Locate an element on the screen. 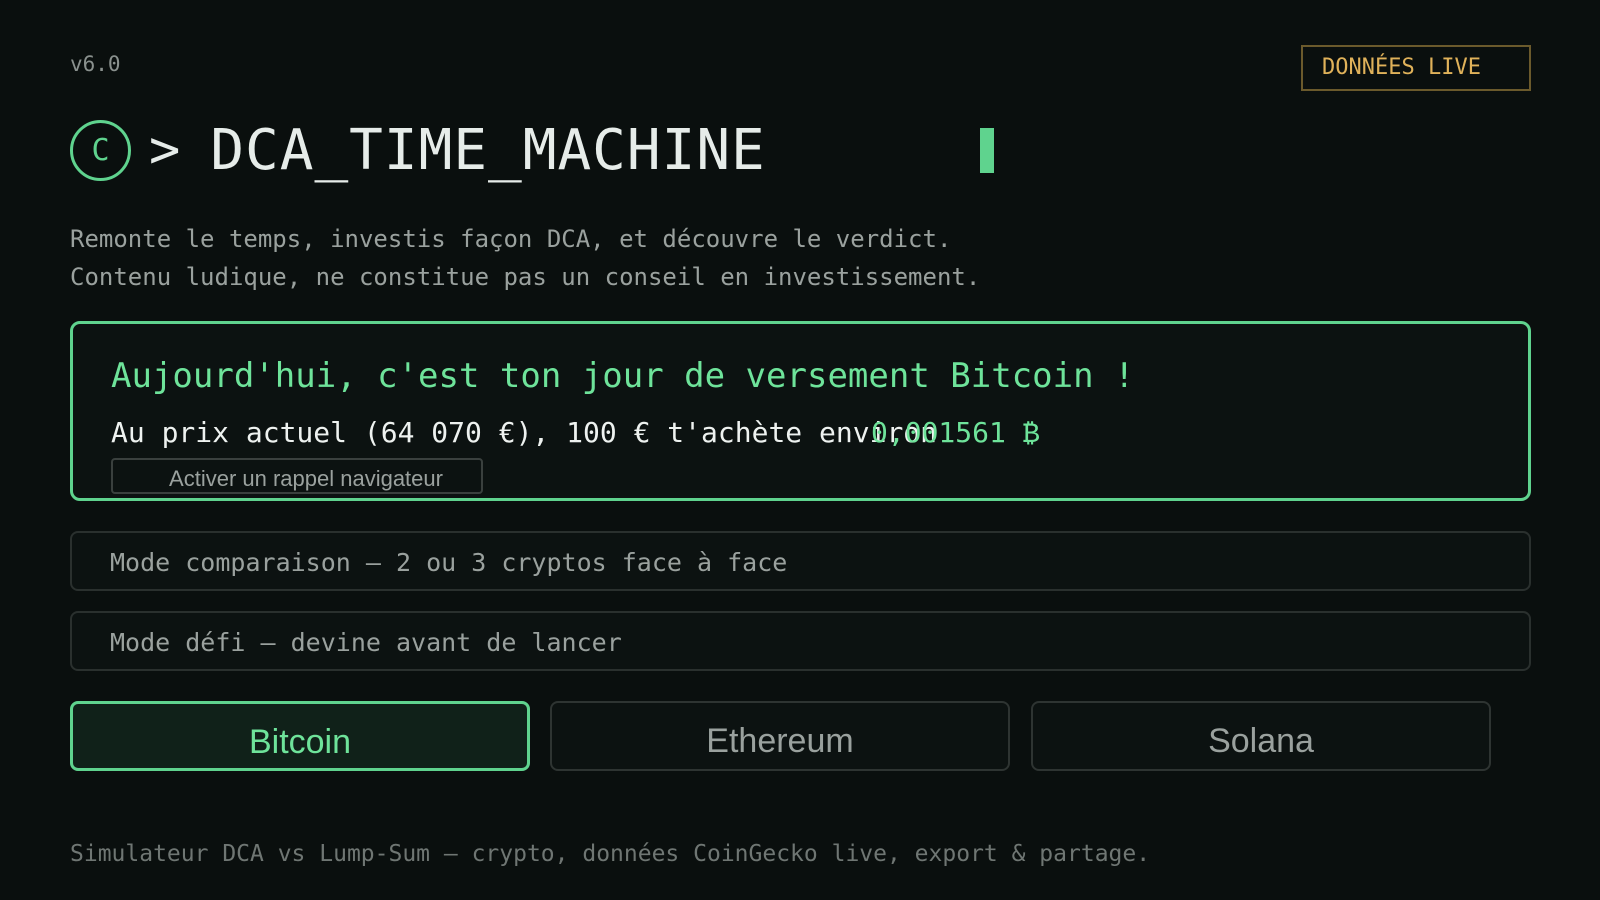 This screenshot has height=900, width=1600. today-card-amount: 0,001561 ₿ is located at coordinates (955, 432).